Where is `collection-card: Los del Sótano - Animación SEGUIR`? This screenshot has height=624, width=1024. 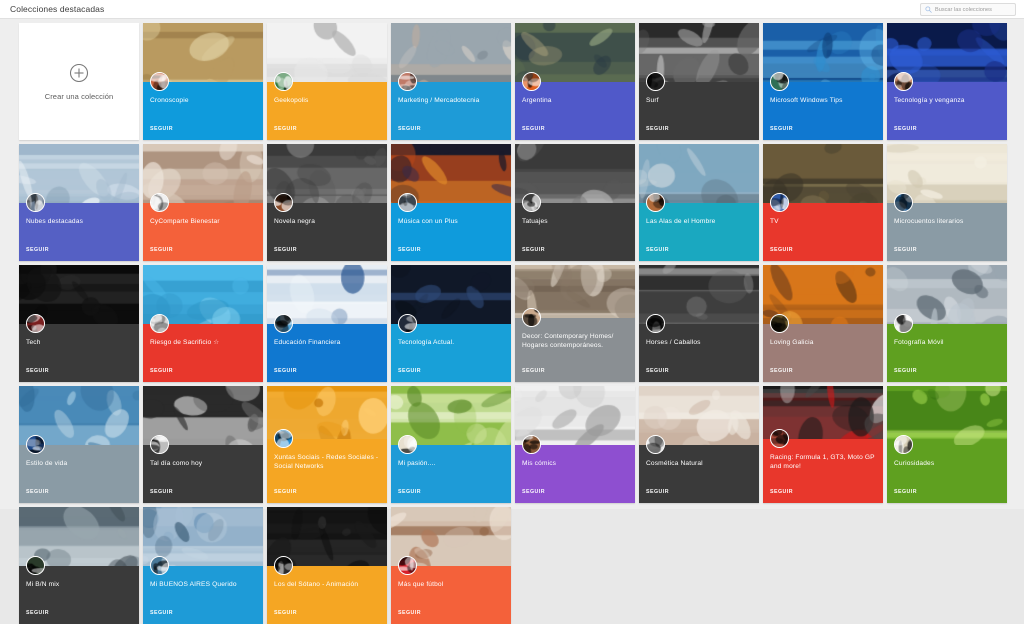
collection-card: Los del Sótano - Animación SEGUIR is located at coordinates (327, 565).